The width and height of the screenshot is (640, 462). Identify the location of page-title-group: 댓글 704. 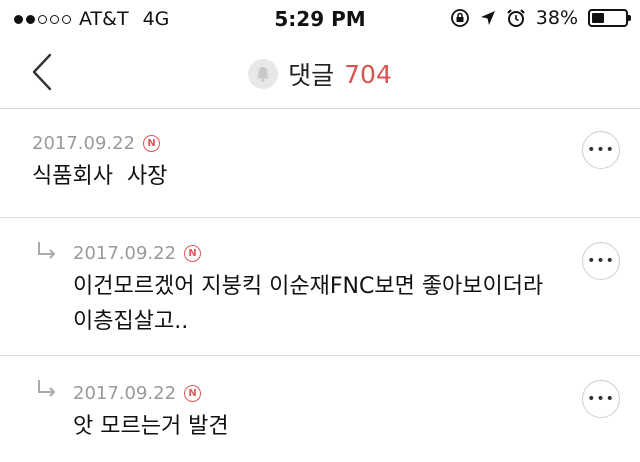
(320, 74).